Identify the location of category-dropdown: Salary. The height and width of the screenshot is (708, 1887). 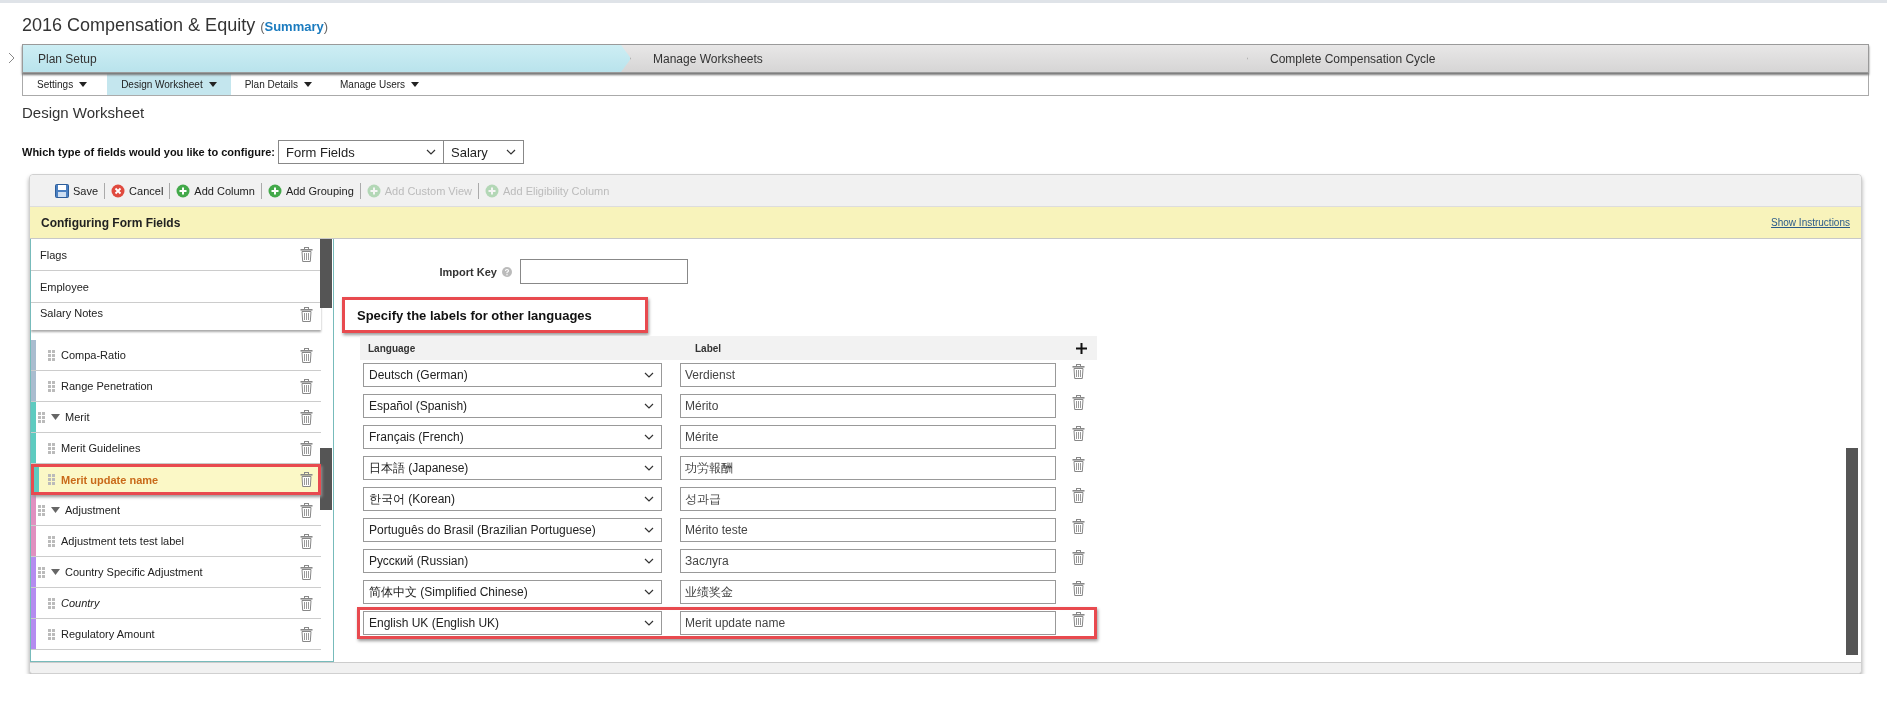
(484, 152).